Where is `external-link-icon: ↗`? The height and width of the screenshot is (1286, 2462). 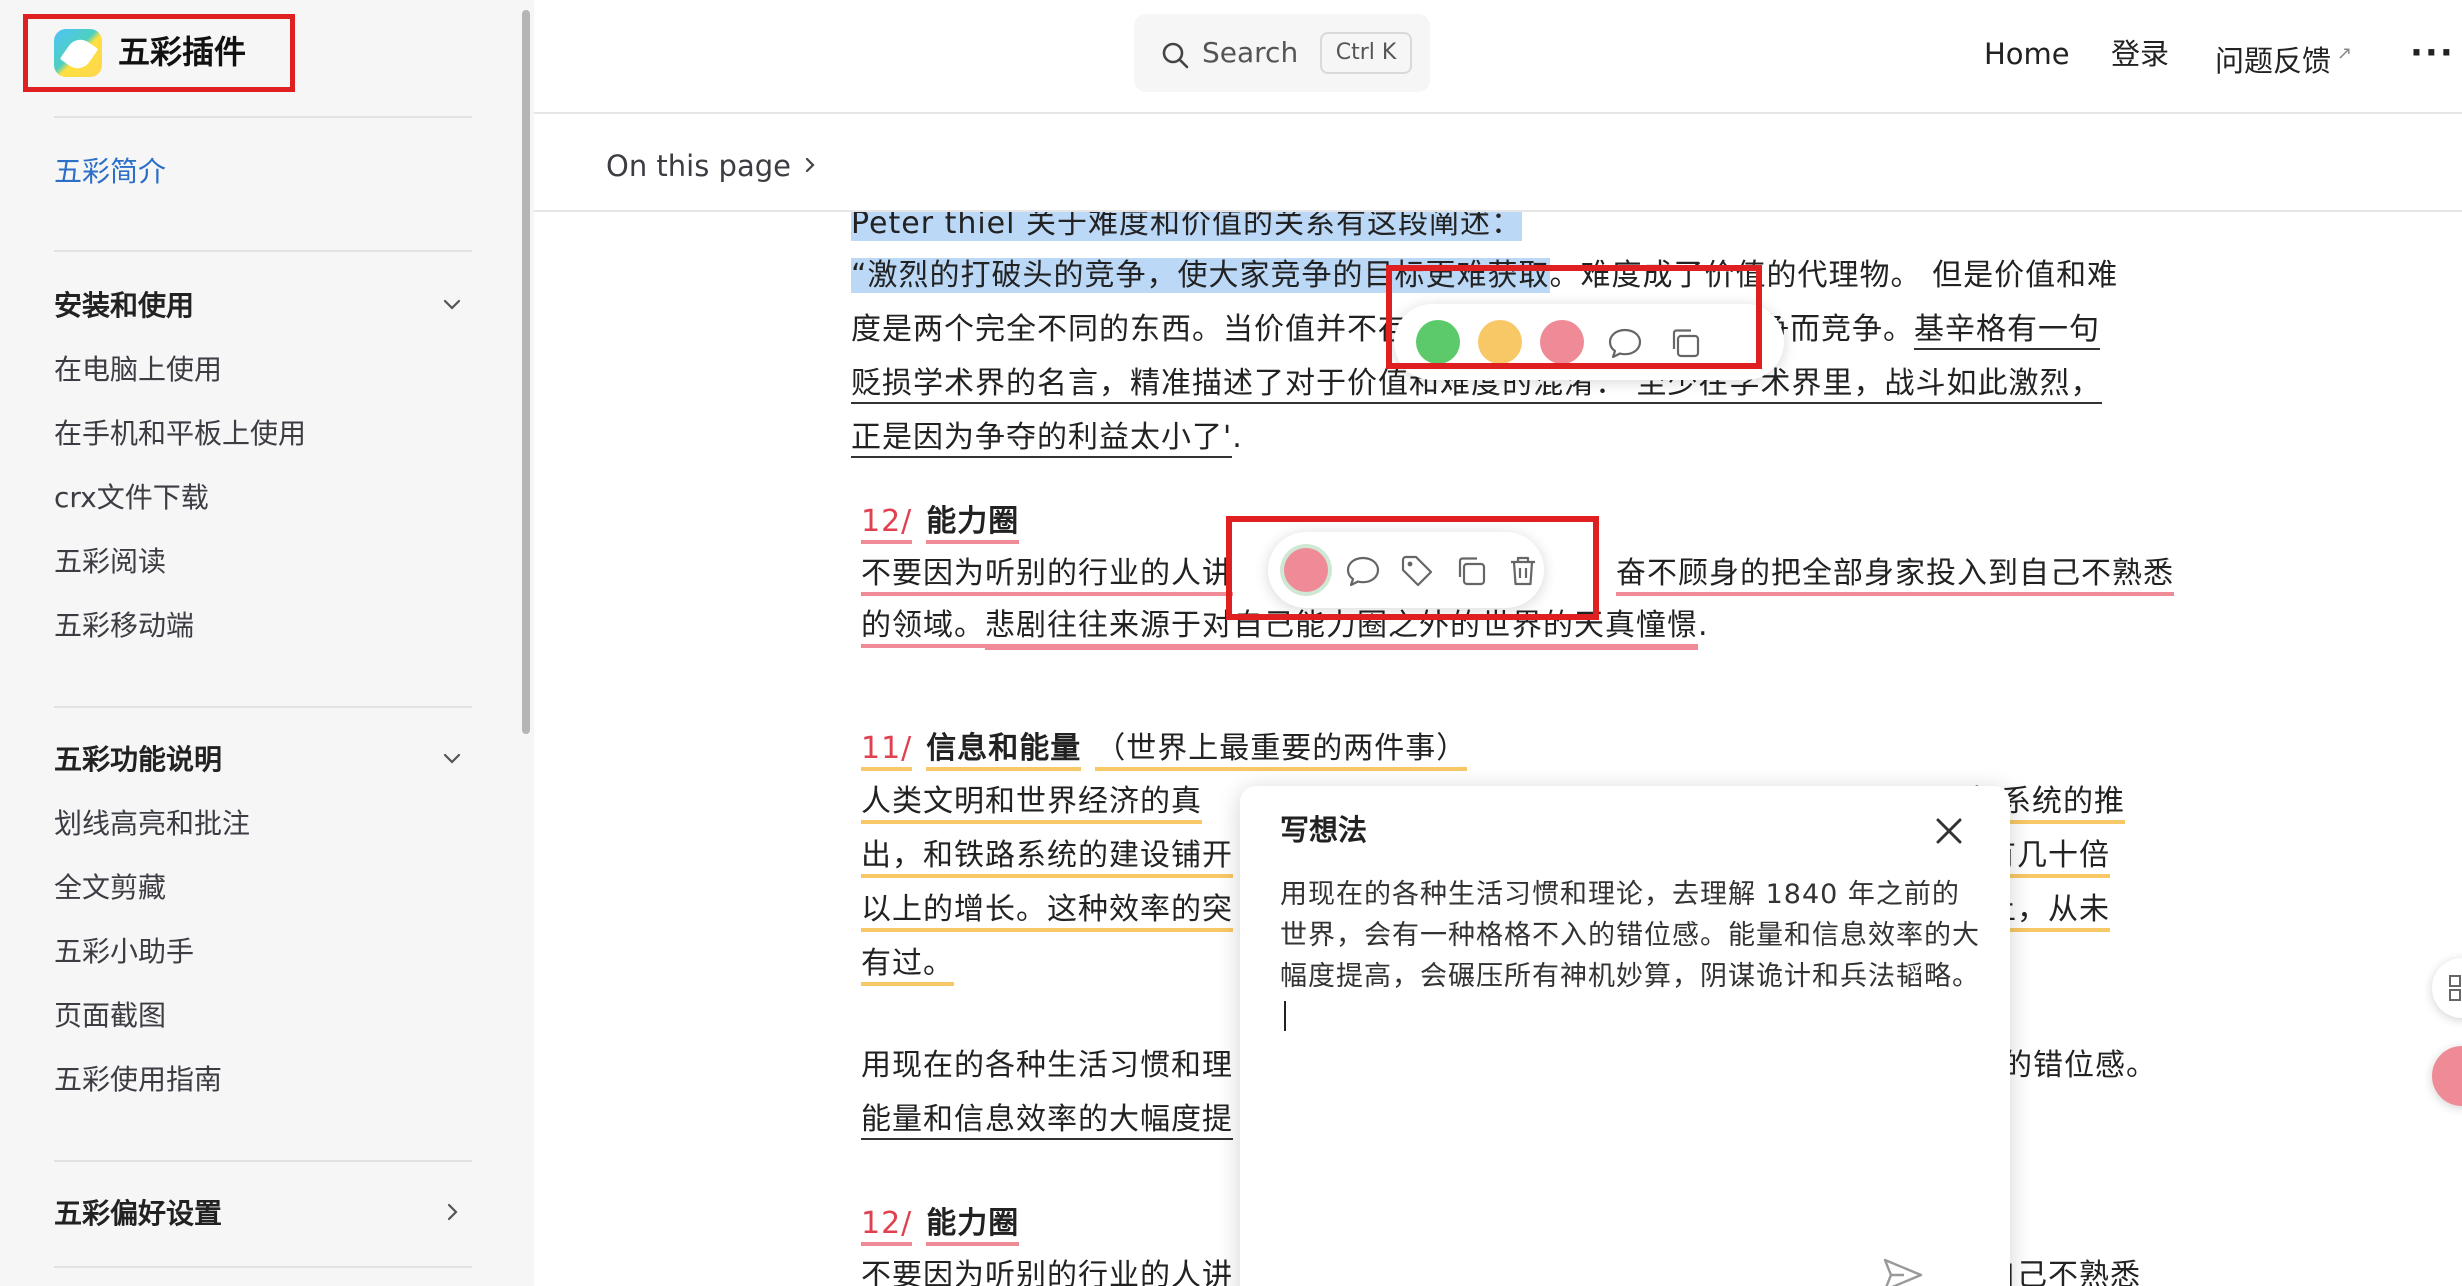
external-link-icon: ↗ is located at coordinates (2345, 53).